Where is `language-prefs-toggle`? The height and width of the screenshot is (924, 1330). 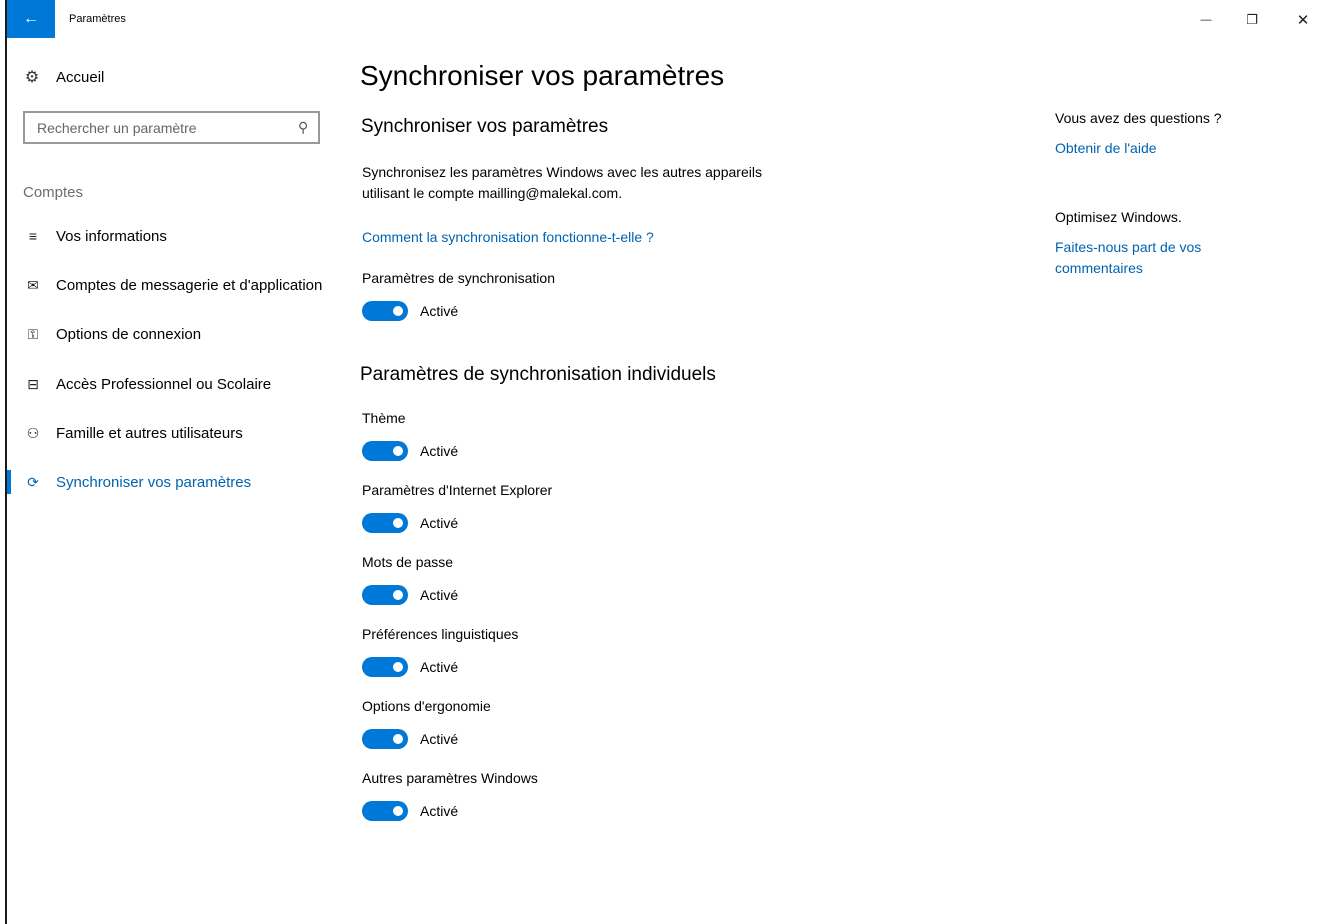 language-prefs-toggle is located at coordinates (385, 667).